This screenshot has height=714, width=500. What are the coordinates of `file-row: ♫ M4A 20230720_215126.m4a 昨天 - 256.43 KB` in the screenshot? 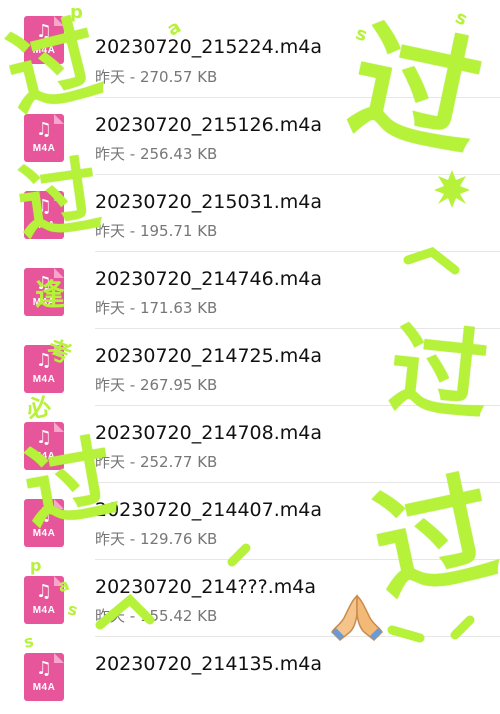 It's located at (250, 136).